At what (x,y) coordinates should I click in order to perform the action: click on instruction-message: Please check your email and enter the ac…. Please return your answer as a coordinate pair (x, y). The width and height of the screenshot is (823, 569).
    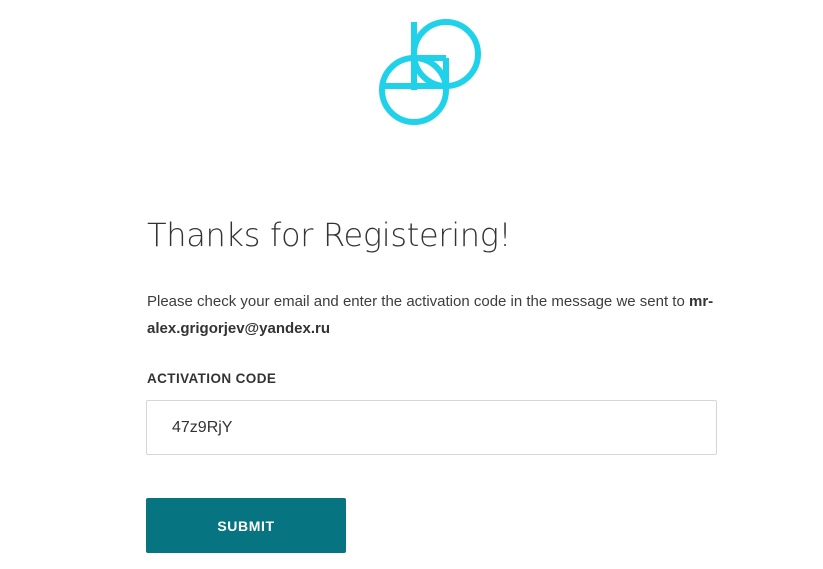
    Looking at the image, I should click on (447, 315).